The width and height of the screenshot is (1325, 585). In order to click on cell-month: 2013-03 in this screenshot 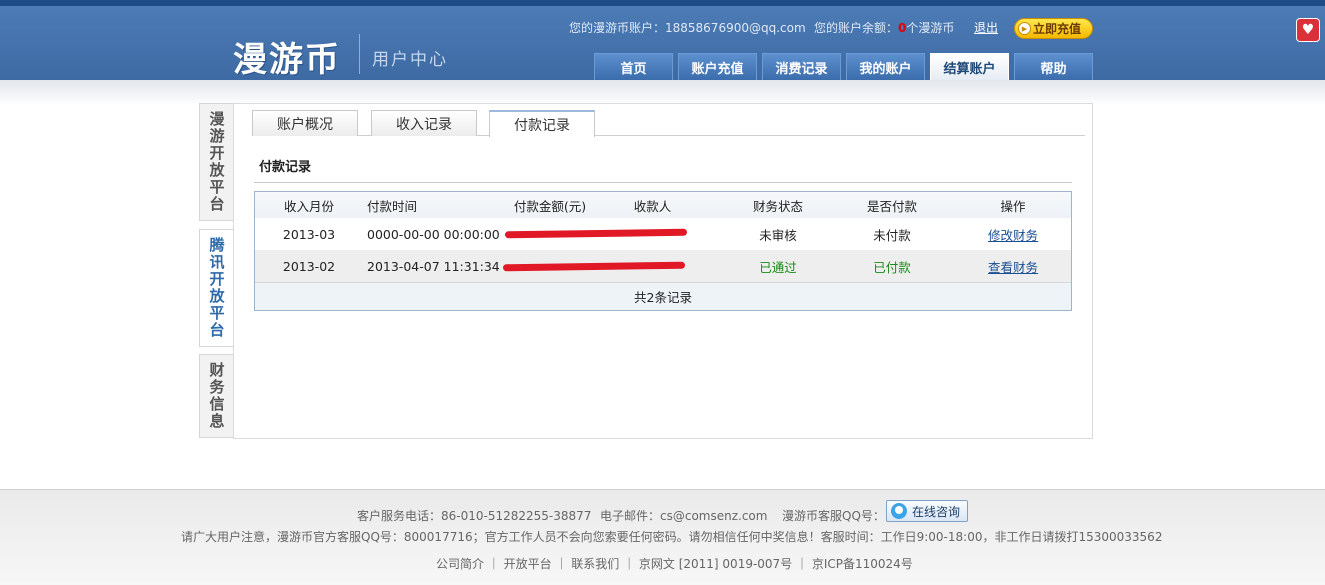, I will do `click(309, 234)`.